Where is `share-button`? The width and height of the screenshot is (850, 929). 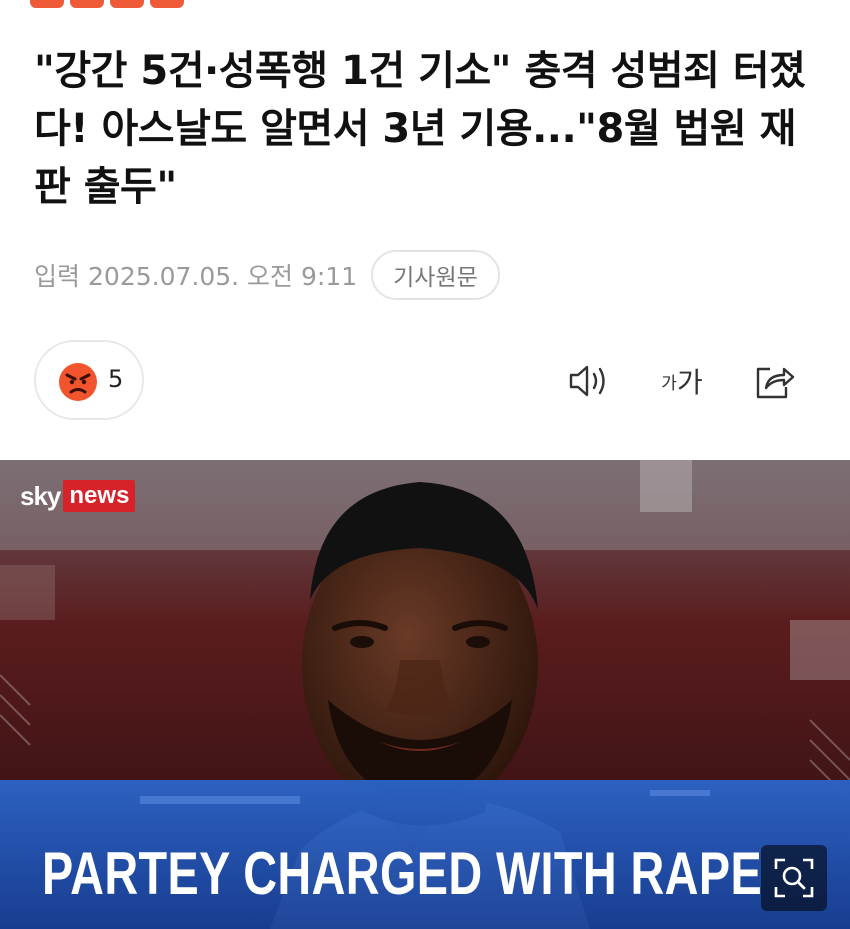
share-button is located at coordinates (774, 381).